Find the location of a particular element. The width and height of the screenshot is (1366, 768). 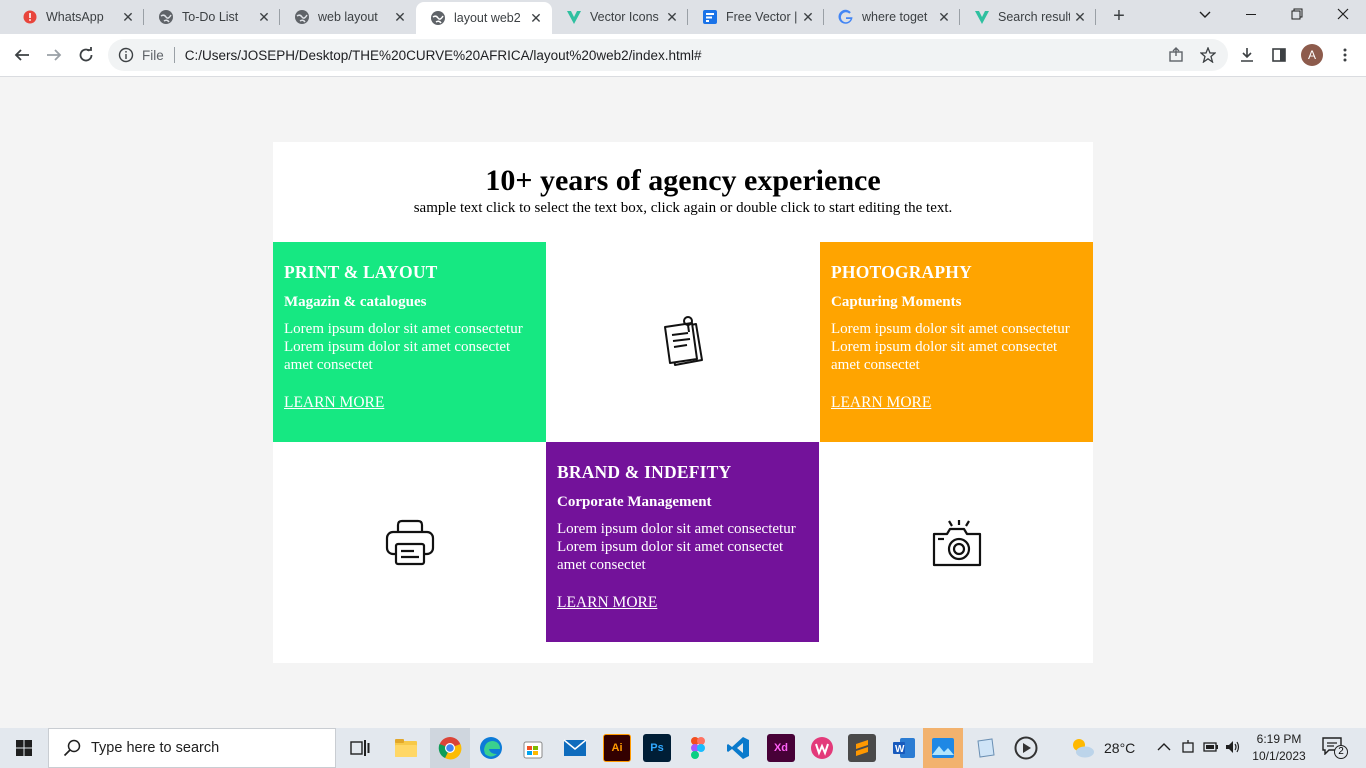

tab-separator is located at coordinates (1095, 17).